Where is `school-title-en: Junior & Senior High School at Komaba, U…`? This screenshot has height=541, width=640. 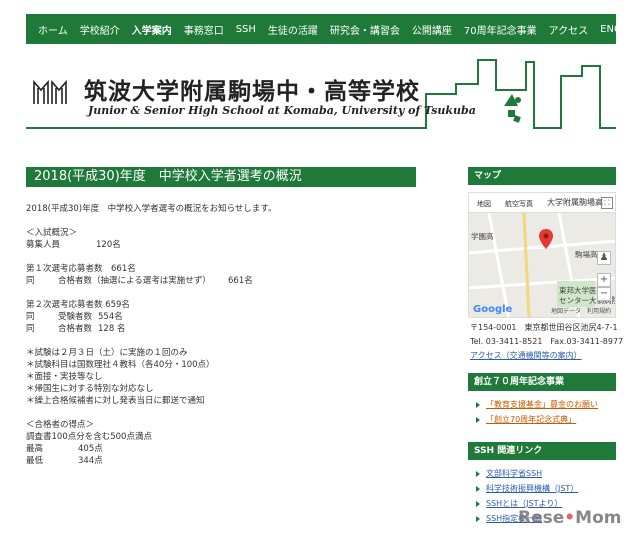 school-title-en: Junior & Senior High School at Komaba, U… is located at coordinates (282, 110).